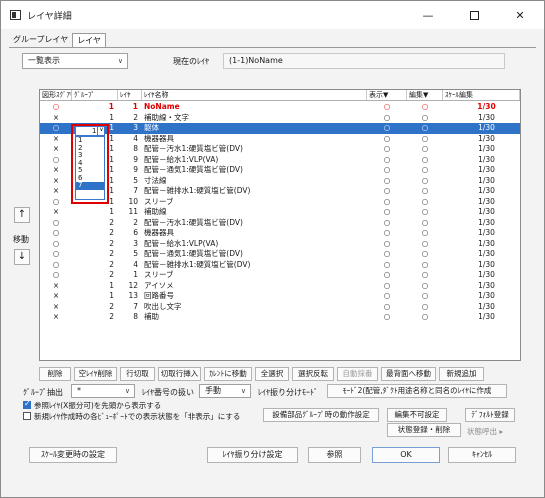 This screenshot has height=498, width=545. Describe the element at coordinates (280, 181) in the screenshot. I see `table-row: × 1 5 寸法線 ○ ○ 1/30` at that location.